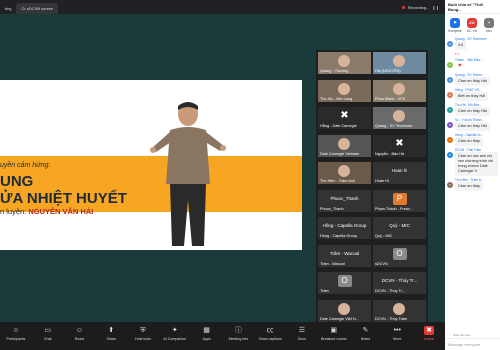  I want to click on participant-tile: Phuoc_Thanh Phuoc_Thanh, so click(344, 200).